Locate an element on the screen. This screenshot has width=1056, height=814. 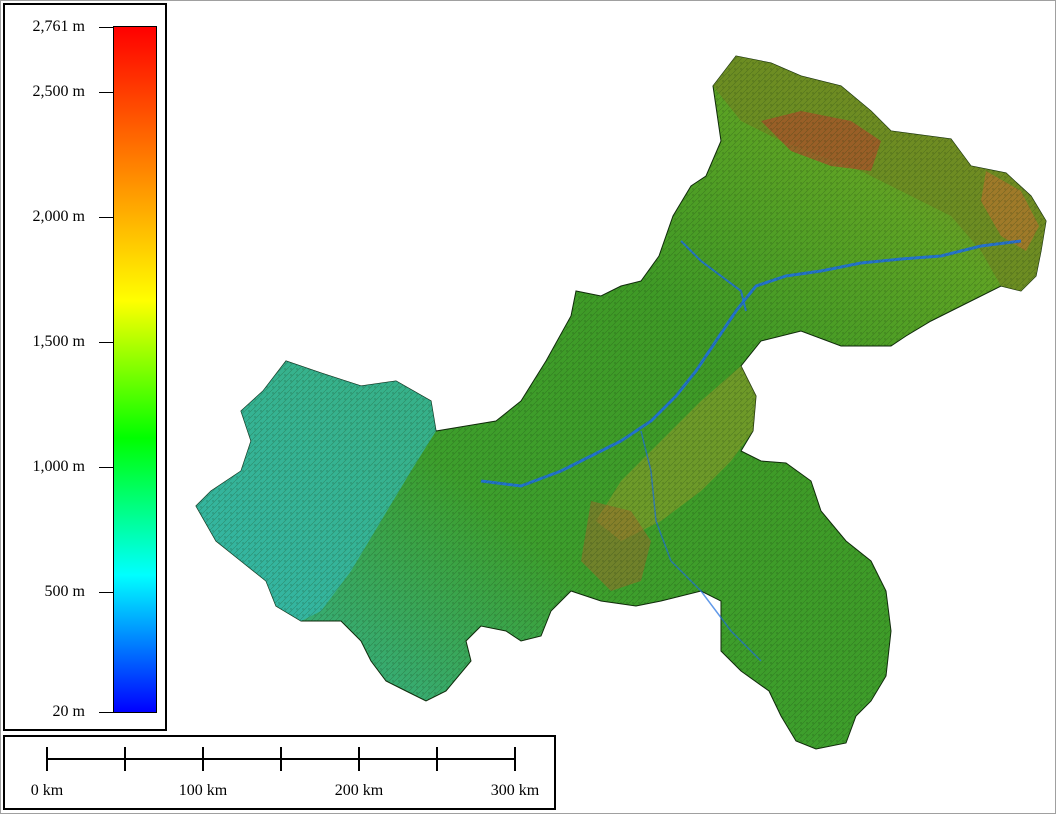
legend-label: 1,500 m is located at coordinates (58, 342).